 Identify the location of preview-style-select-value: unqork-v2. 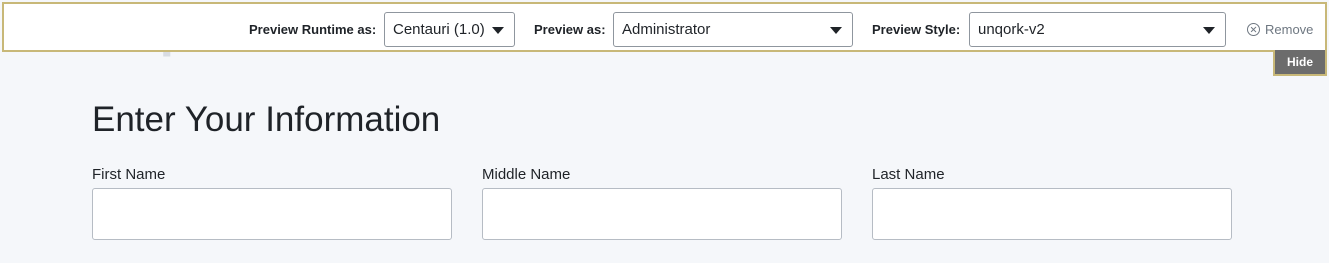
(1011, 29).